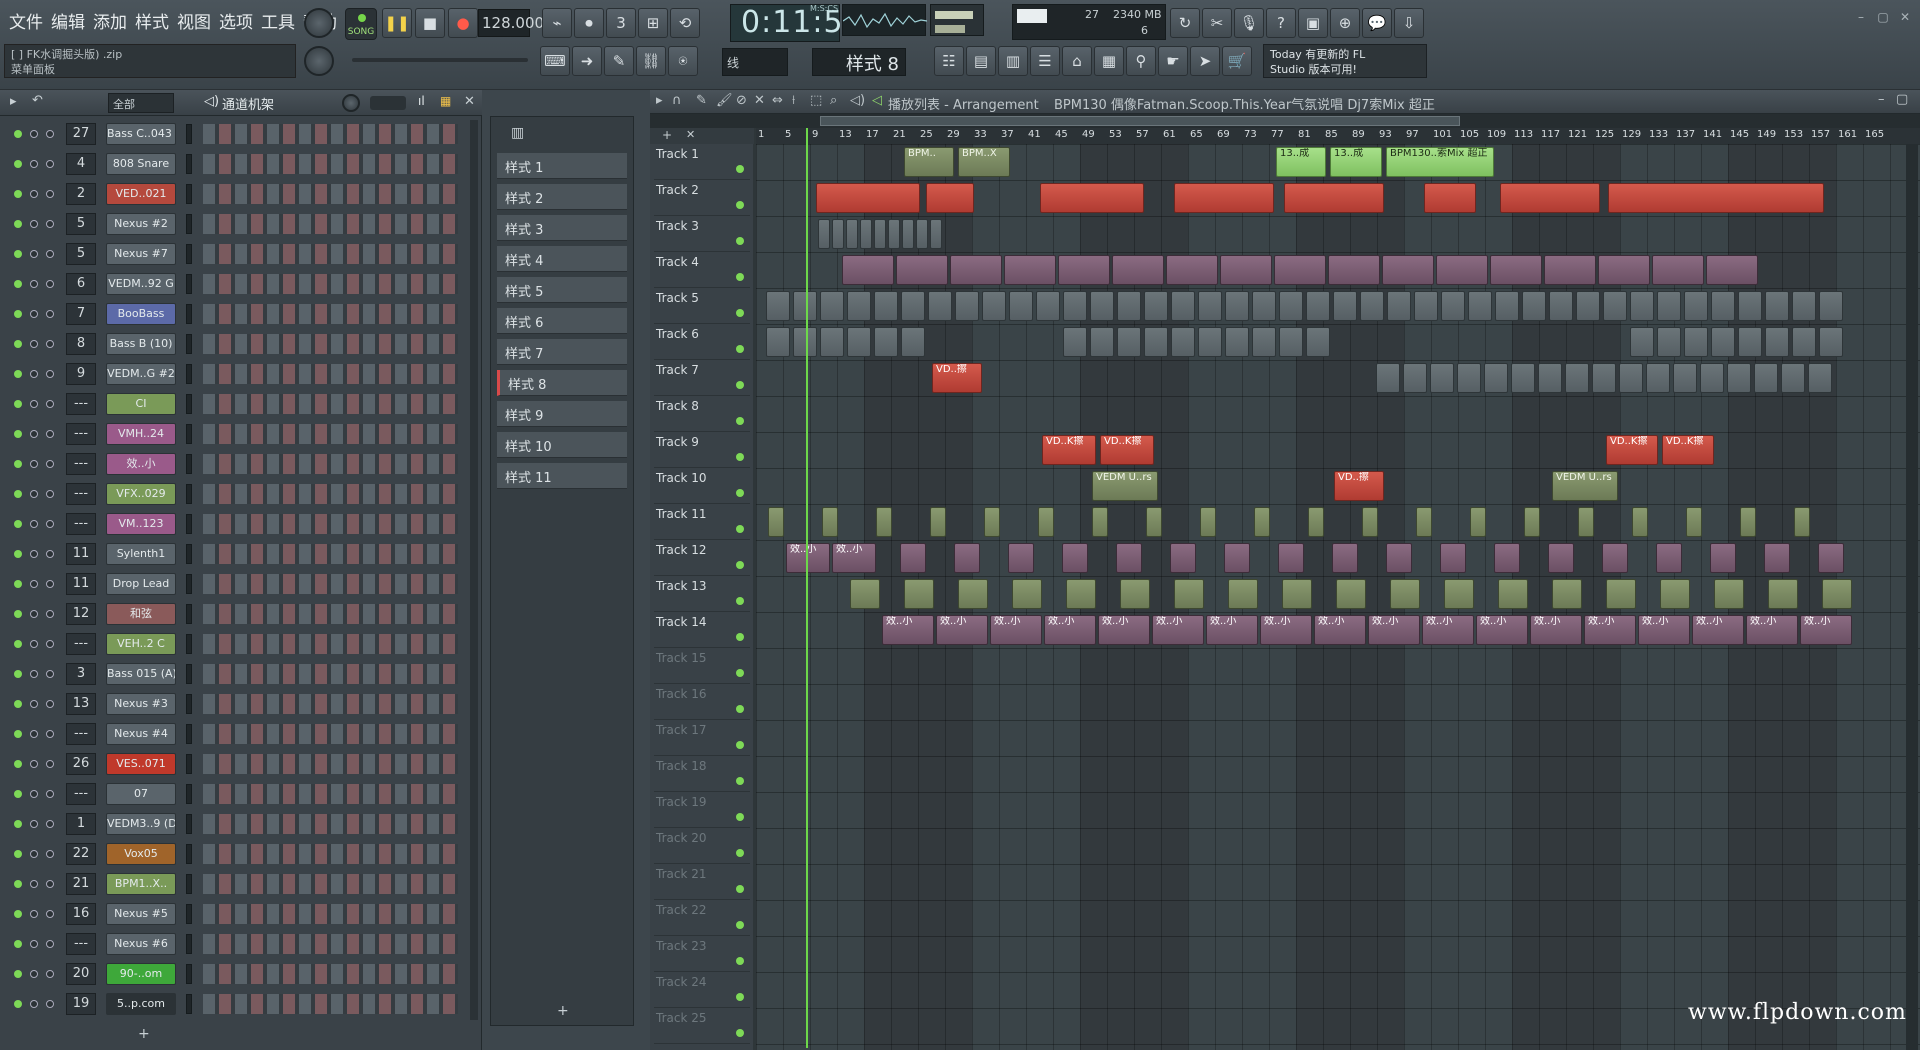  I want to click on playlist-menu-arrow: ▸, so click(659, 100).